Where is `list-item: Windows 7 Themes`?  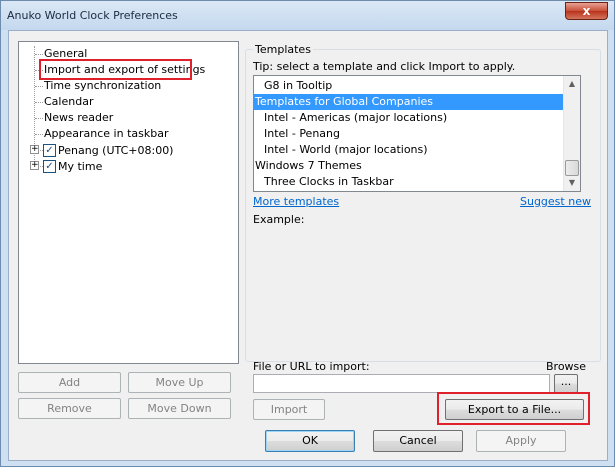
list-item: Windows 7 Themes is located at coordinates (408, 166).